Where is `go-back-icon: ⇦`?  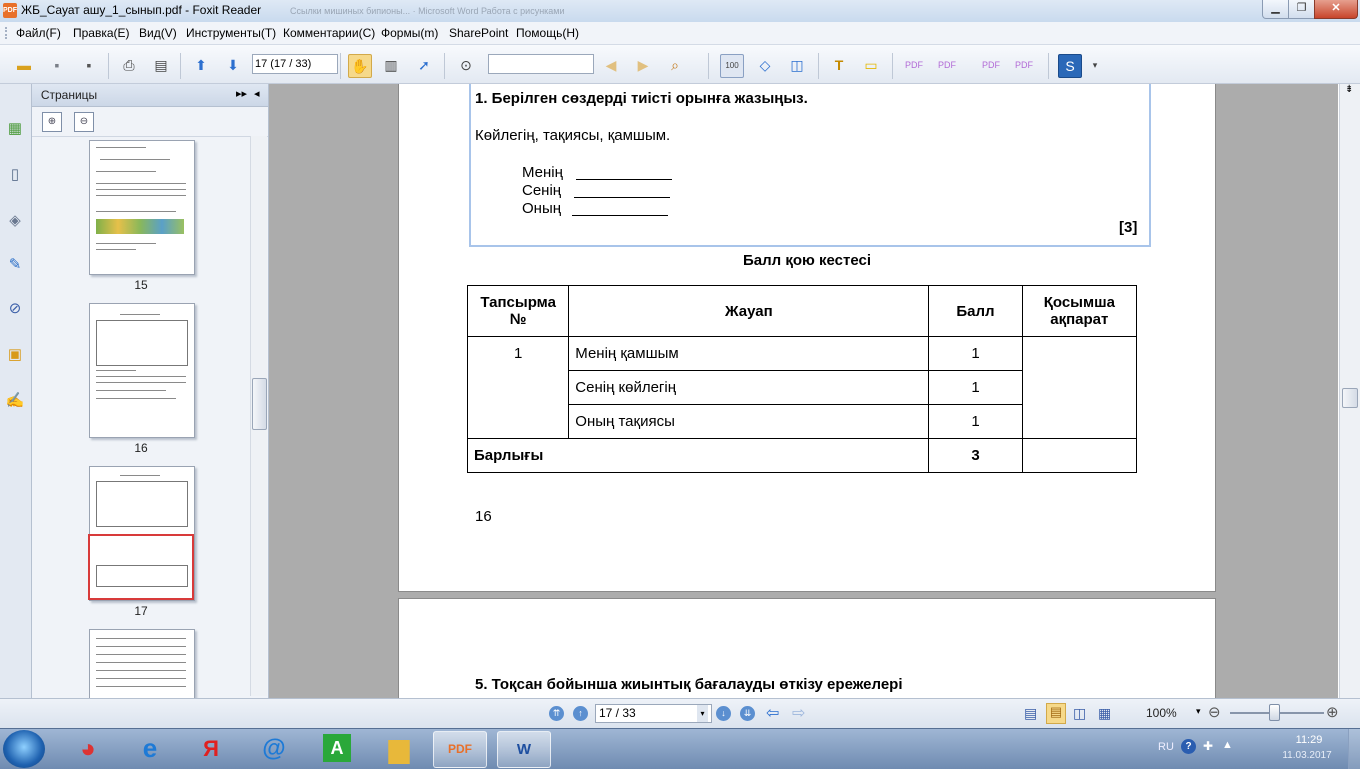 go-back-icon: ⇦ is located at coordinates (772, 713).